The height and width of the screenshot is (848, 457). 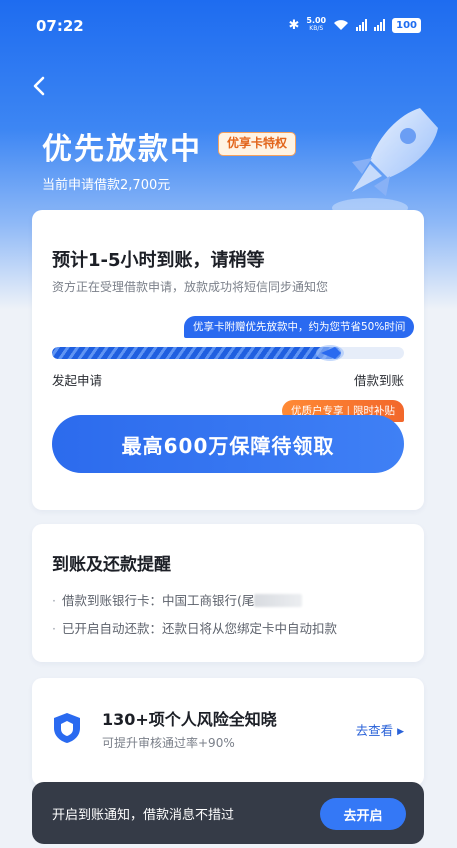 What do you see at coordinates (190, 287) in the screenshot?
I see `progress-description: 资方正在受理借款申请，放款成功将短信同步通知您` at bounding box center [190, 287].